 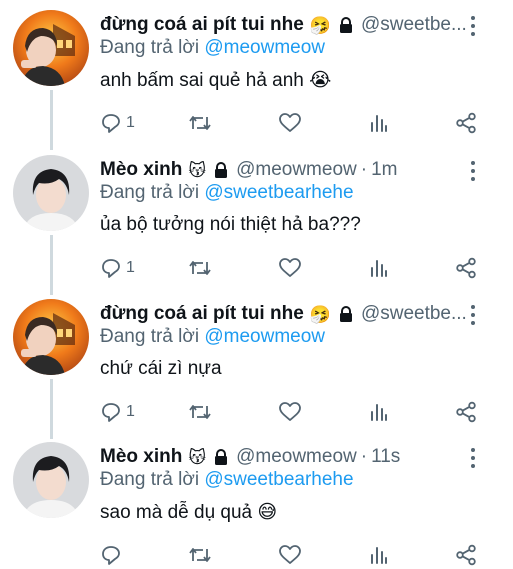 I want to click on tweet-text: chứ cái zì nựa, so click(x=161, y=368).